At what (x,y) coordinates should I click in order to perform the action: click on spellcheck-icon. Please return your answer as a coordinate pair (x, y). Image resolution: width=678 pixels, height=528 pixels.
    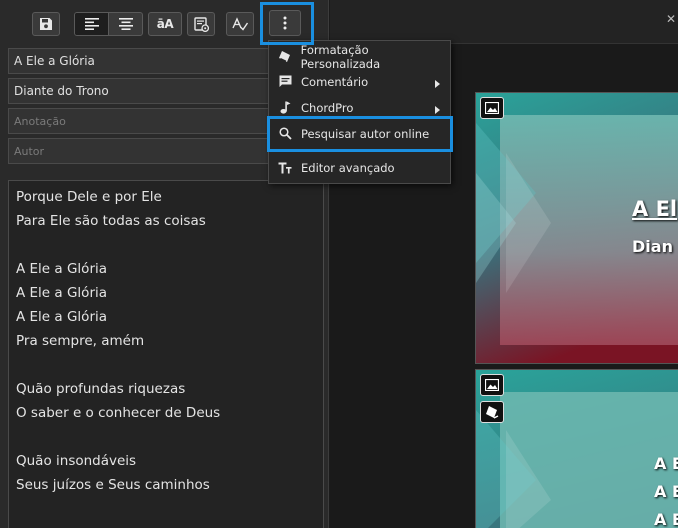
    Looking at the image, I should click on (240, 24).